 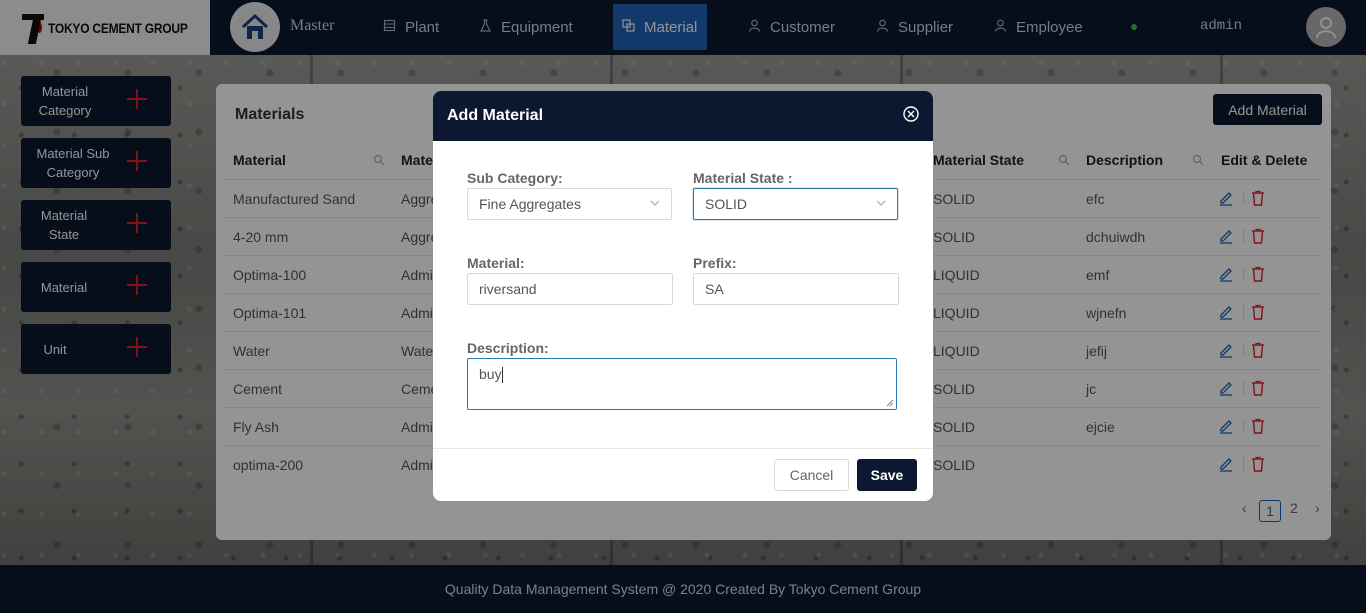 I want to click on cancel-button: Cancel, so click(x=811, y=475).